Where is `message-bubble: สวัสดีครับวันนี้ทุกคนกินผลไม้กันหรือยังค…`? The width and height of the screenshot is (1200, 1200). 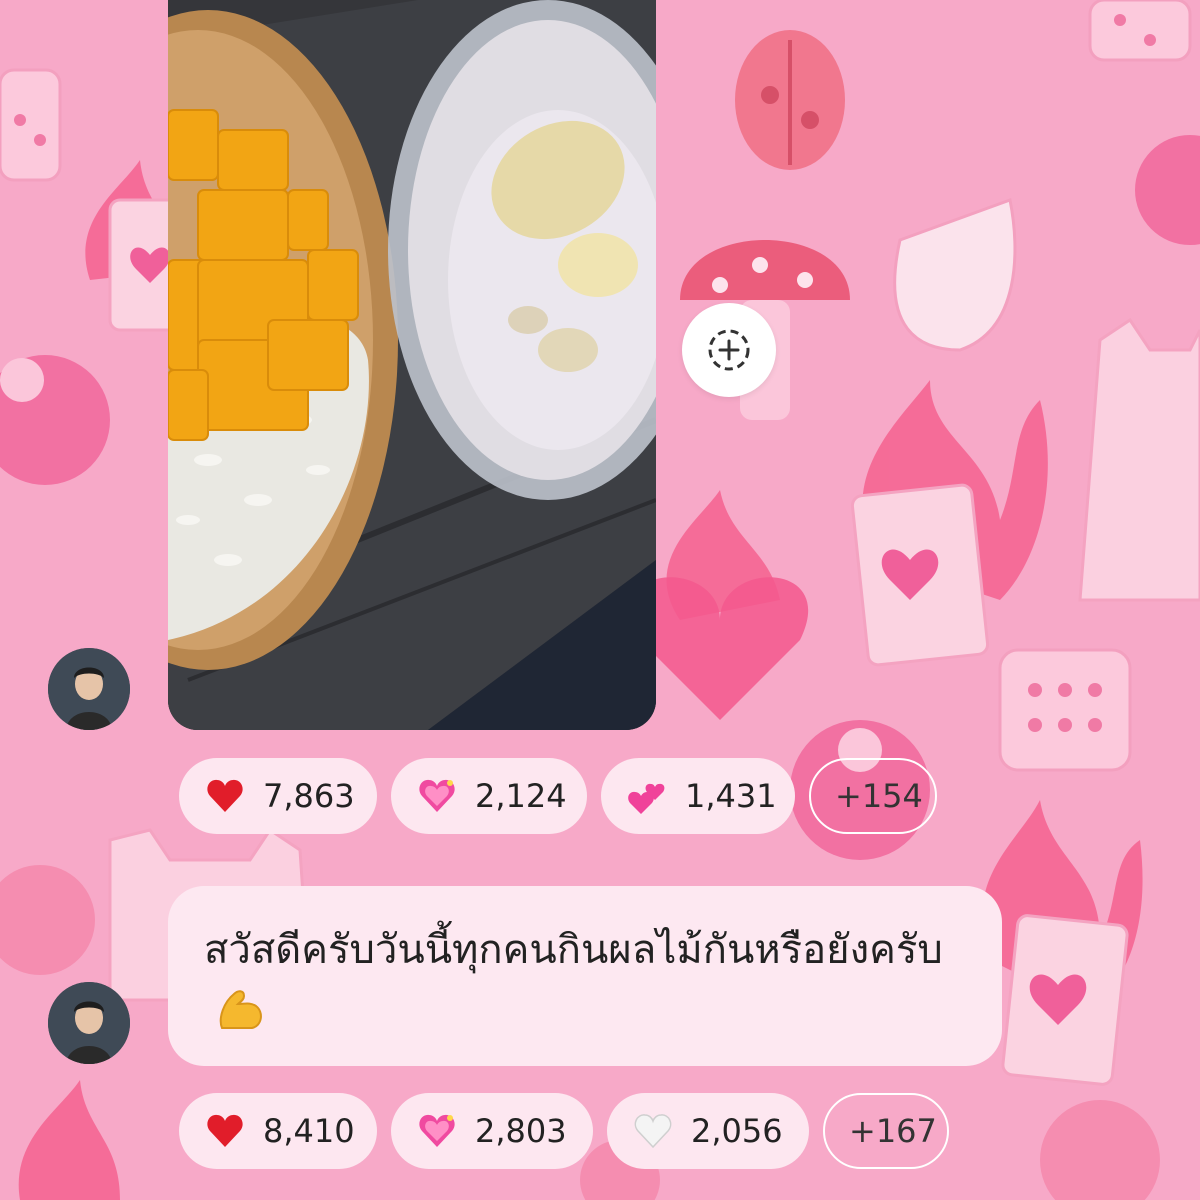 message-bubble: สวัสดีครับวันนี้ทุกคนกินผลไม้กันหรือยังค… is located at coordinates (585, 976).